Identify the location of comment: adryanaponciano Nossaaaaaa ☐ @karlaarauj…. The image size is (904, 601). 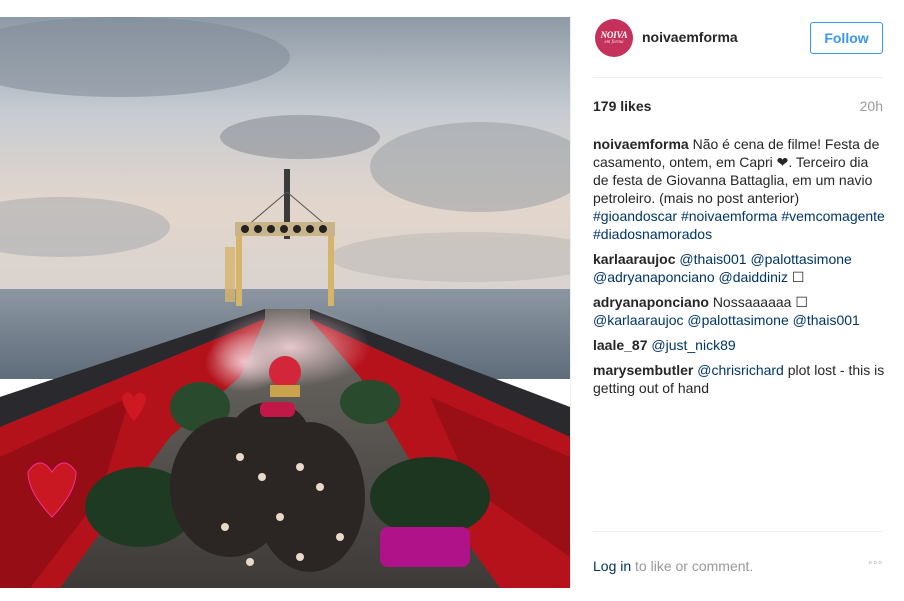
(739, 311).